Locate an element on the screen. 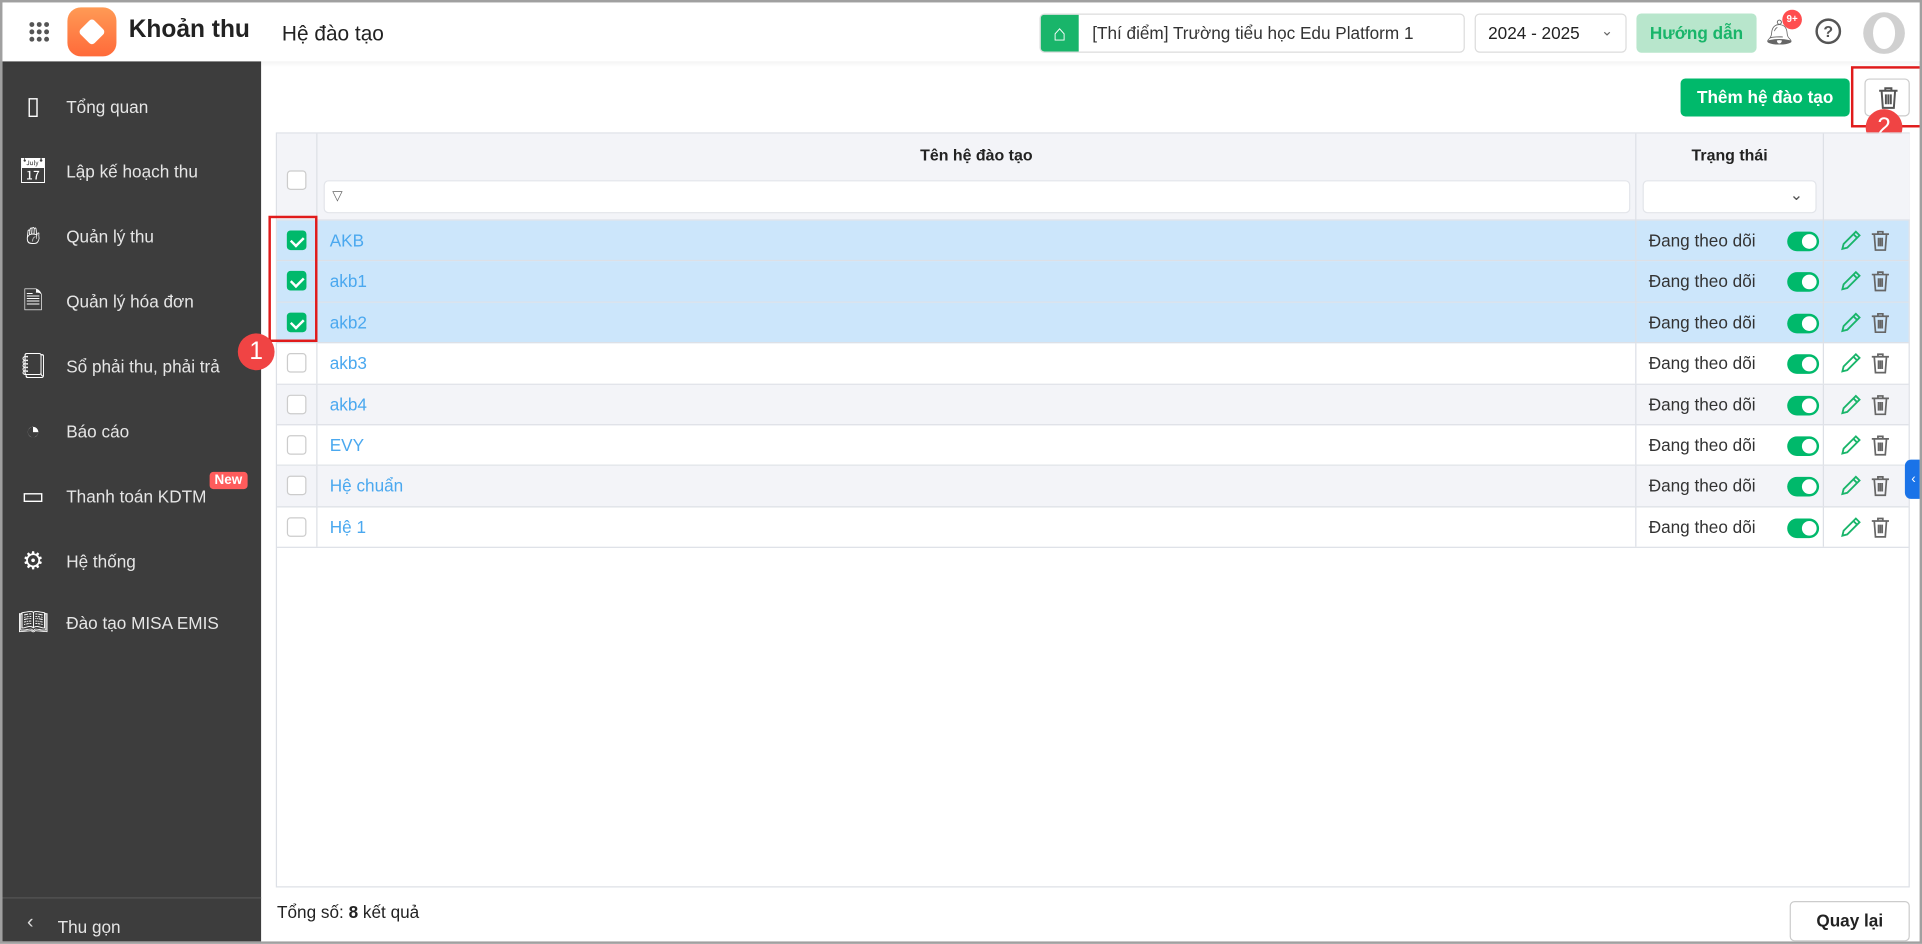  pie-chart-icon: ◔ is located at coordinates (33, 431).